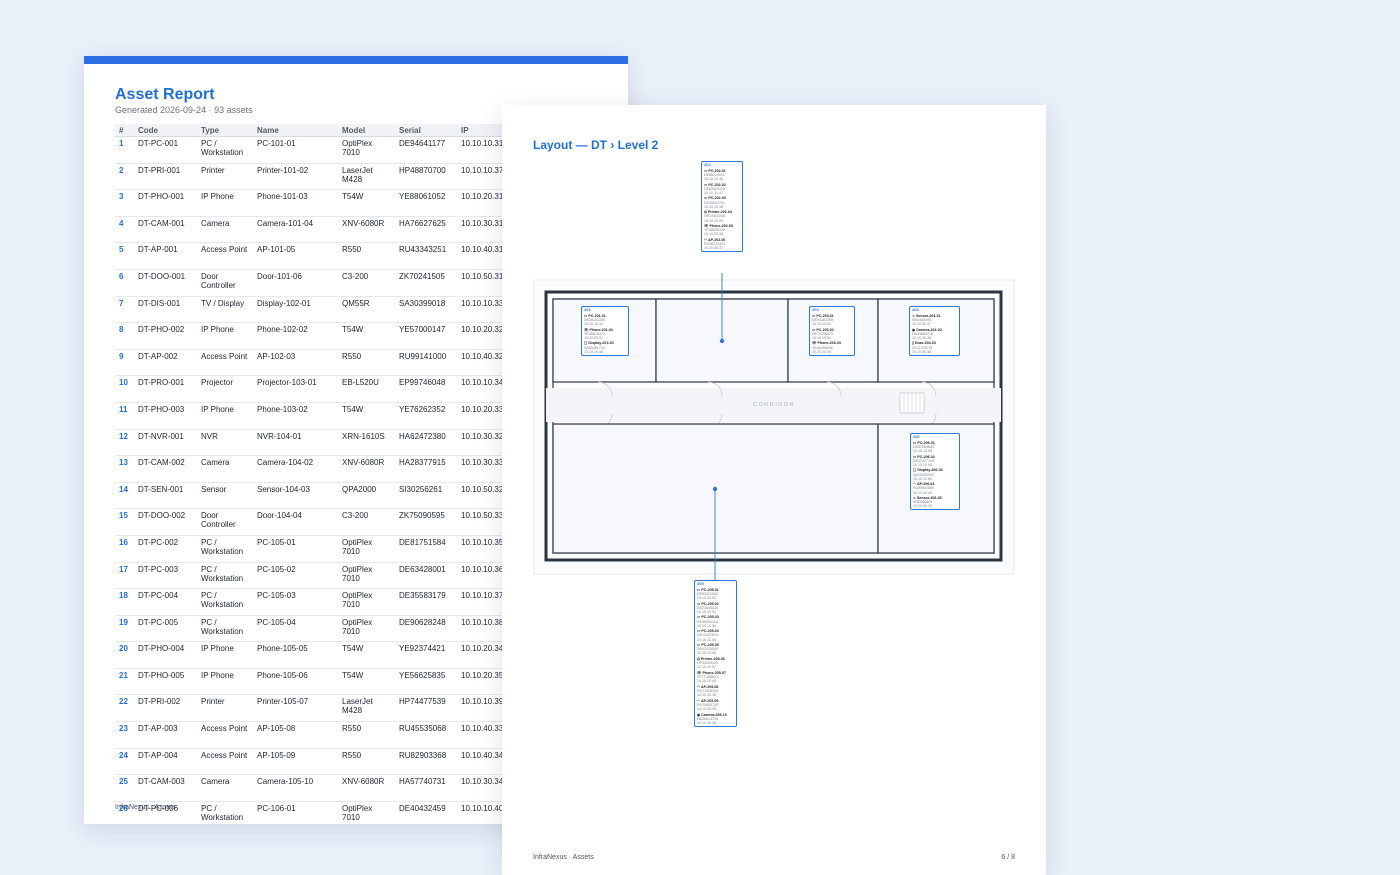 This screenshot has width=1400, height=875. Describe the element at coordinates (165, 94) in the screenshot. I see `report-title: Asset Report` at that location.